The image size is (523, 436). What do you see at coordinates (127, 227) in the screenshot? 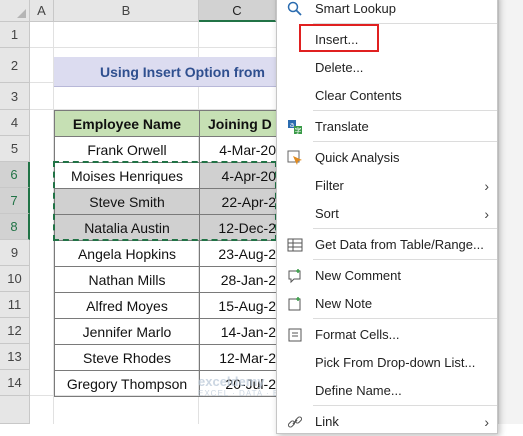
I see `employee-name-cell: Natalia Austin` at bounding box center [127, 227].